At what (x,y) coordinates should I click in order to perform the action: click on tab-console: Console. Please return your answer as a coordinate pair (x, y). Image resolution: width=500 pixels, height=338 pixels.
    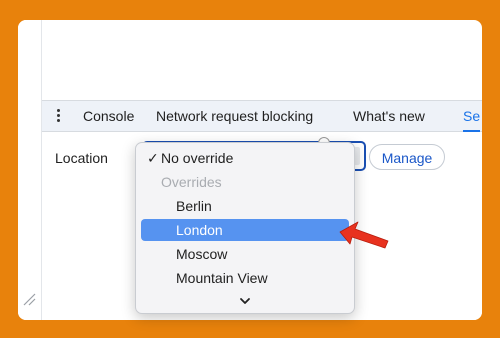
    Looking at the image, I should click on (108, 116).